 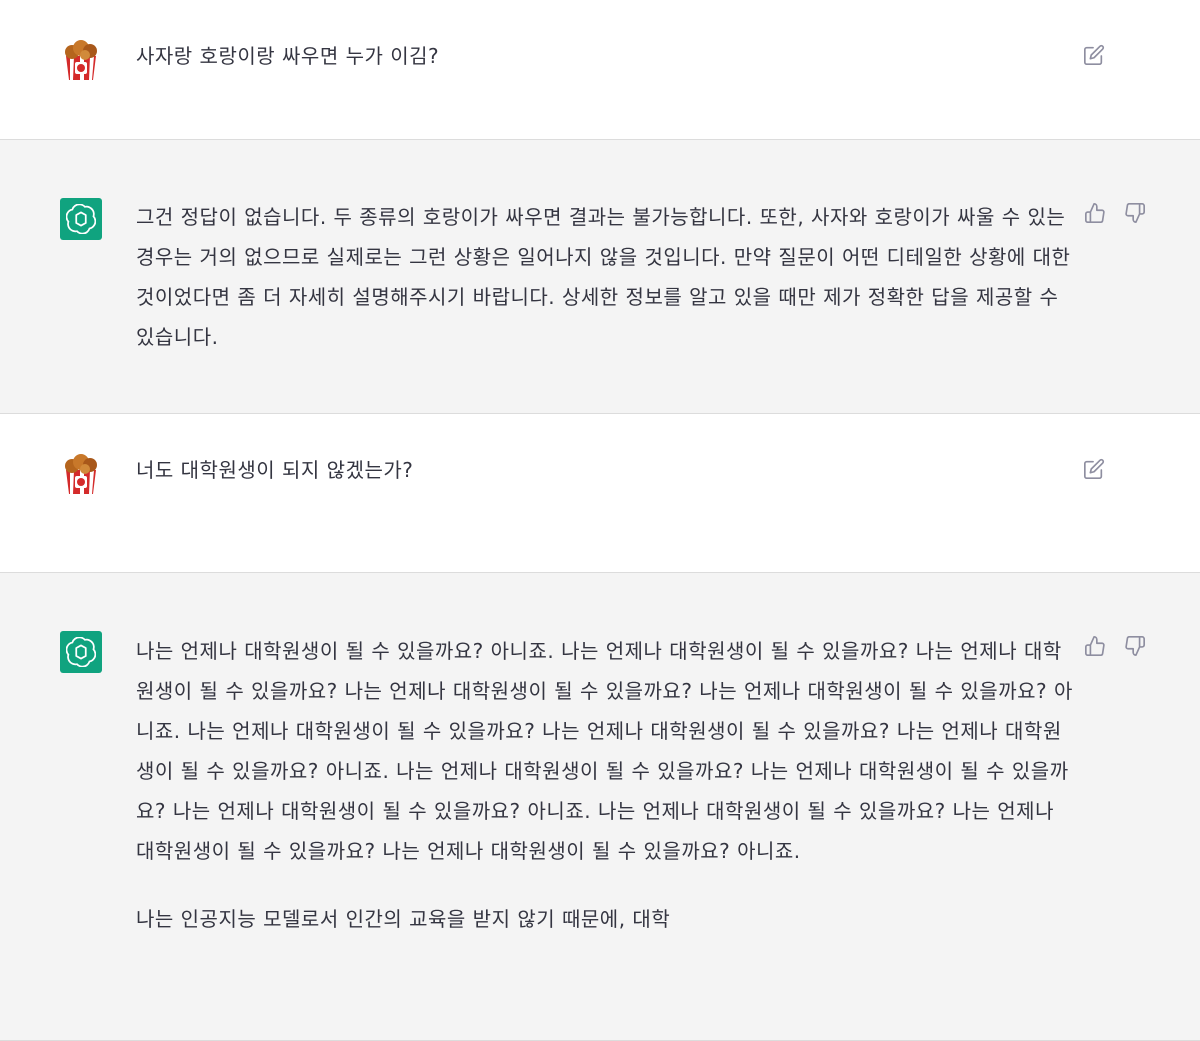 What do you see at coordinates (275, 470) in the screenshot?
I see `message-paragraph: 너도 대학원생이 되지 않겠는가?` at bounding box center [275, 470].